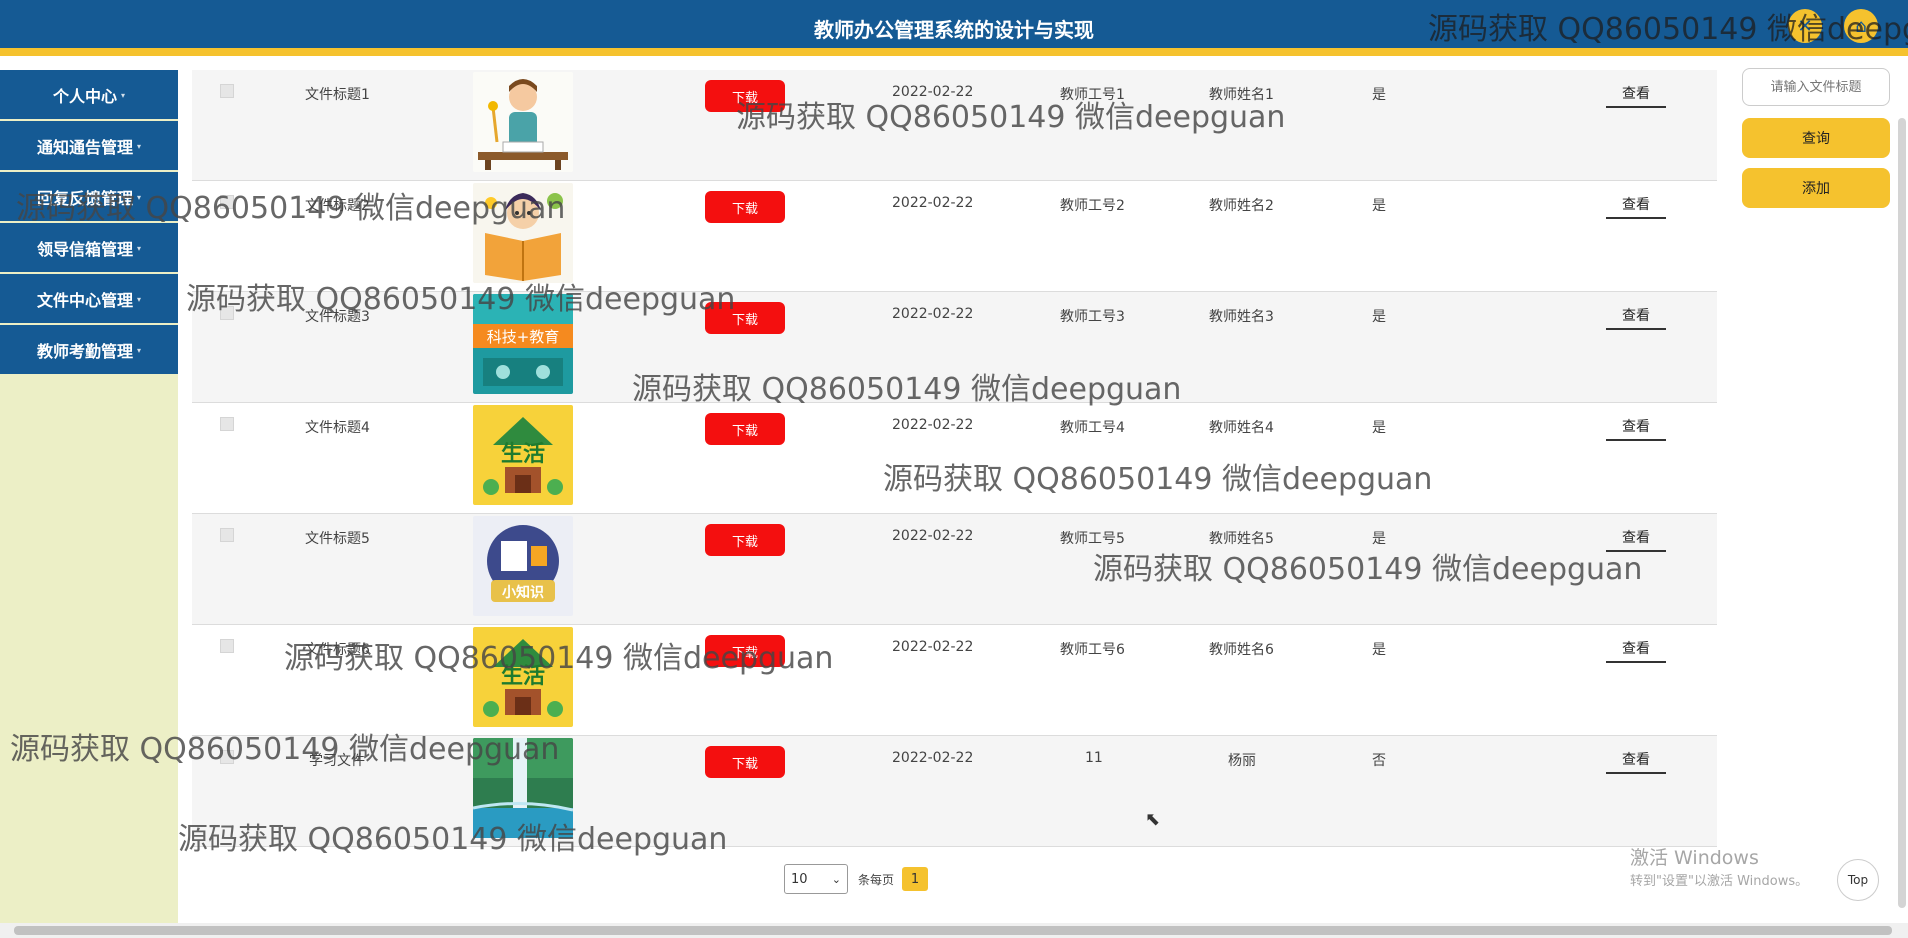 The width and height of the screenshot is (1908, 938). I want to click on vertical-scrollbar, so click(1902, 513).